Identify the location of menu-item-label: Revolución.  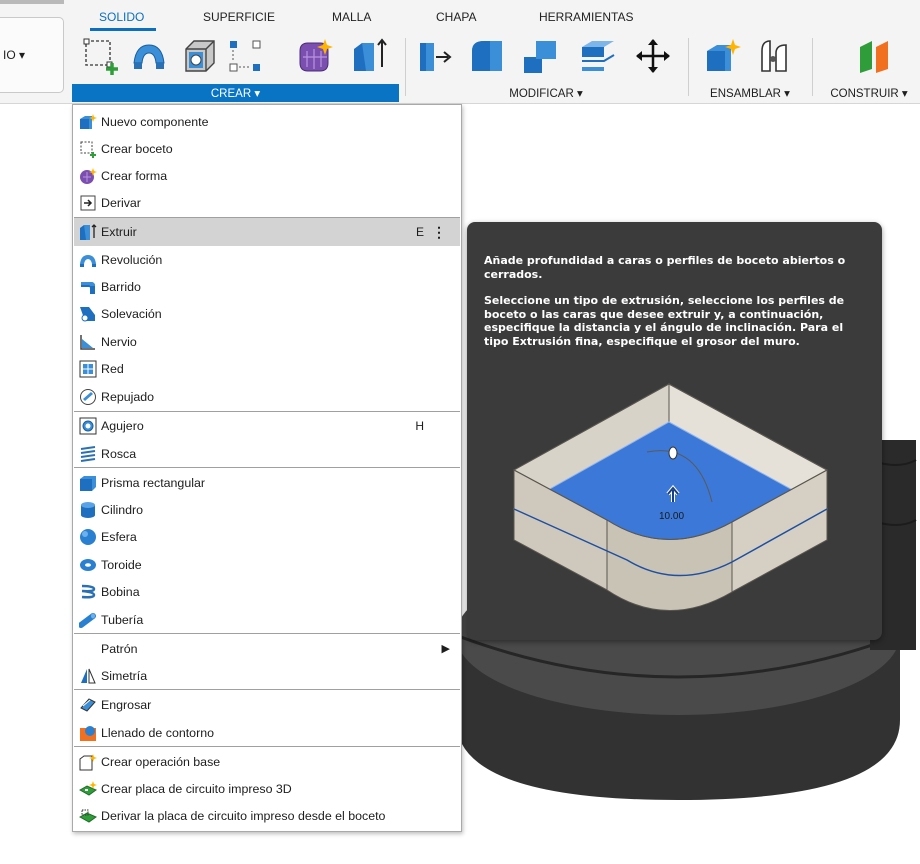
(132, 259).